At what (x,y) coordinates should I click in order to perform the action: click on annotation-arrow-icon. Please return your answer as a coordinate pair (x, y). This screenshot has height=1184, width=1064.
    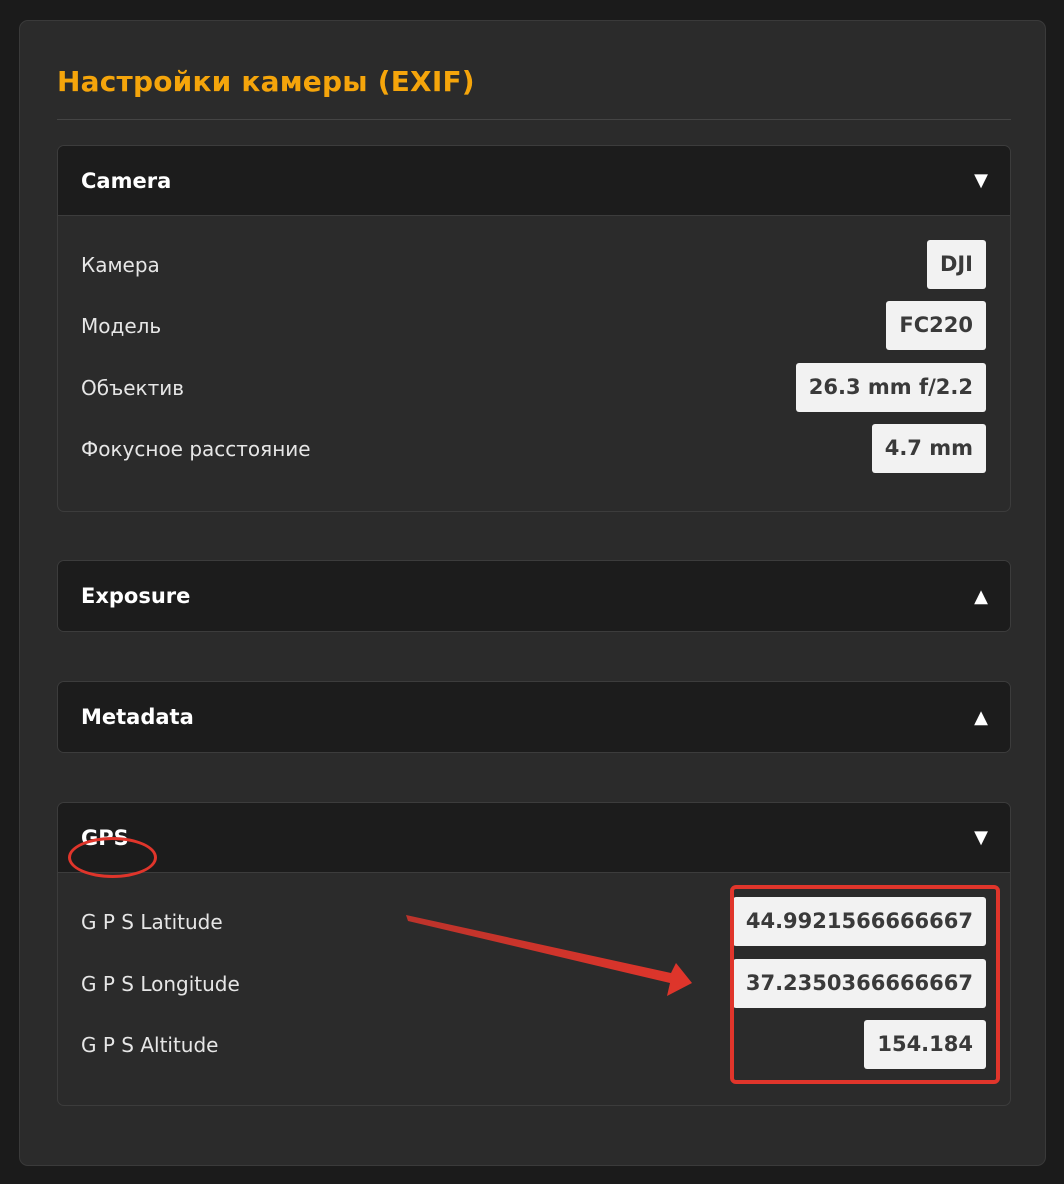
    Looking at the image, I should click on (549, 955).